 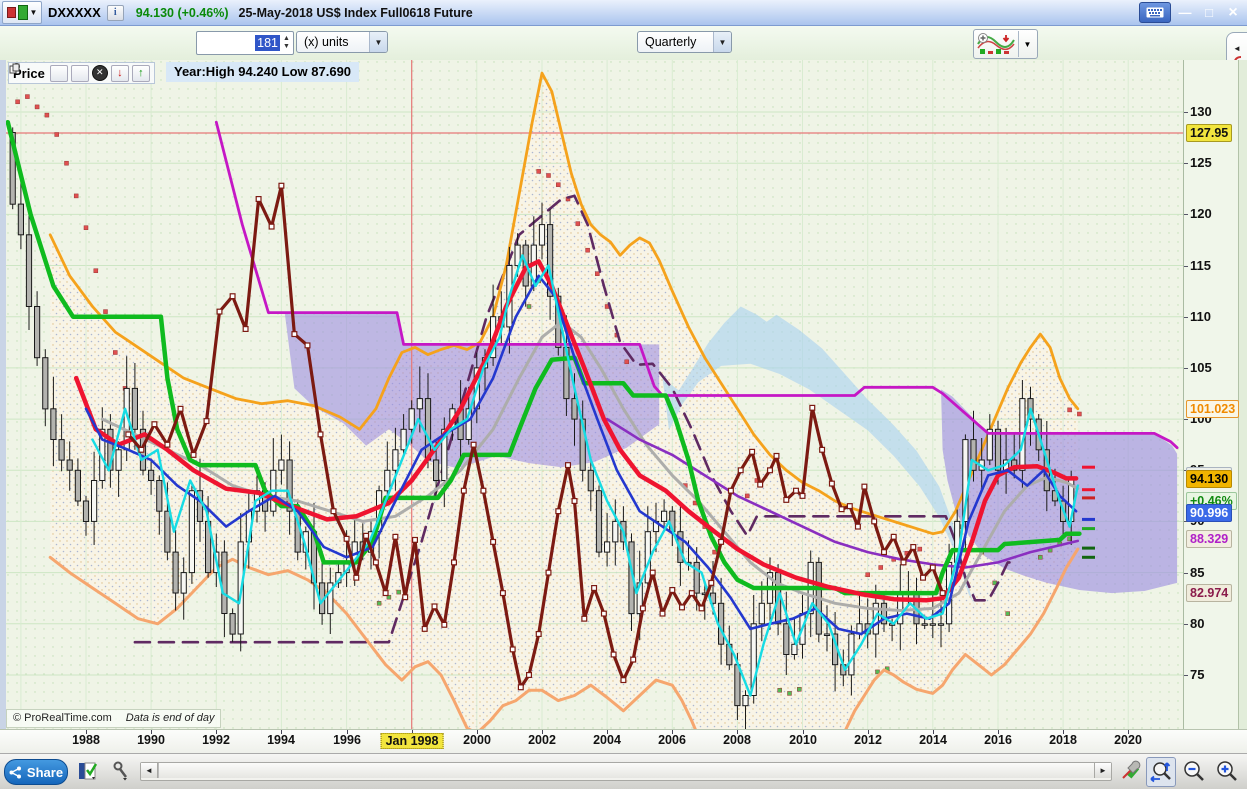 What do you see at coordinates (151, 740) in the screenshot?
I see `x-tick-label: 1990` at bounding box center [151, 740].